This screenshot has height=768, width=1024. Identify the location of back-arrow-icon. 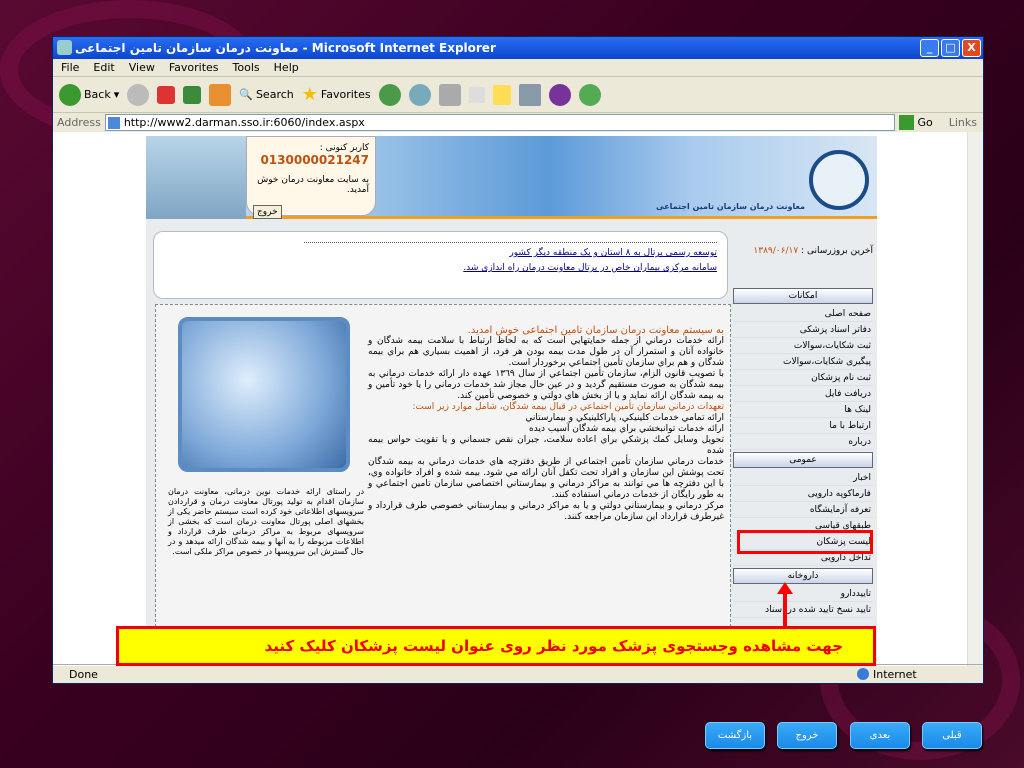
(70, 94).